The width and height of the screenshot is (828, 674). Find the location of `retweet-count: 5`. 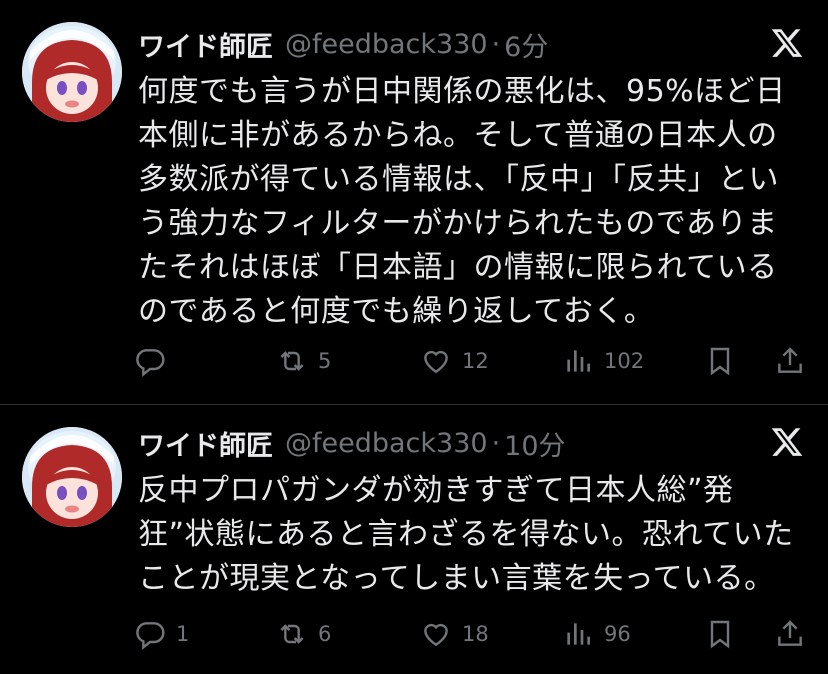

retweet-count: 5 is located at coordinates (325, 361).